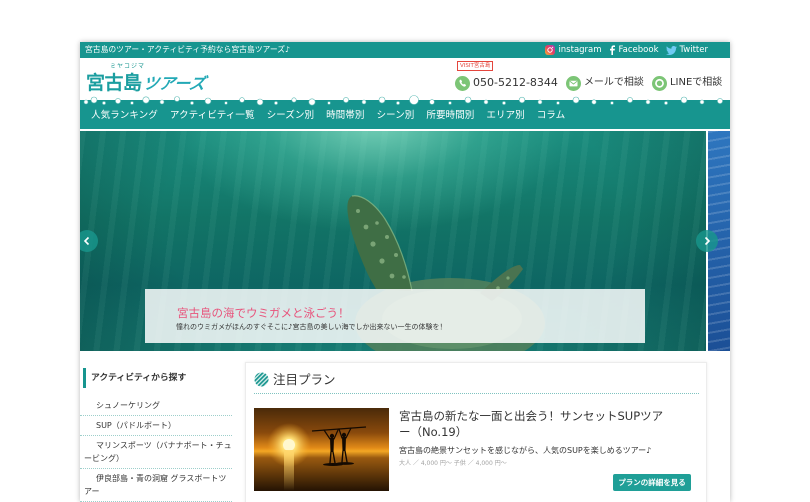 The height and width of the screenshot is (502, 810). Describe the element at coordinates (151, 79) in the screenshot. I see `site-logo: ミヤコジマ 宮古島ツアーズ` at that location.